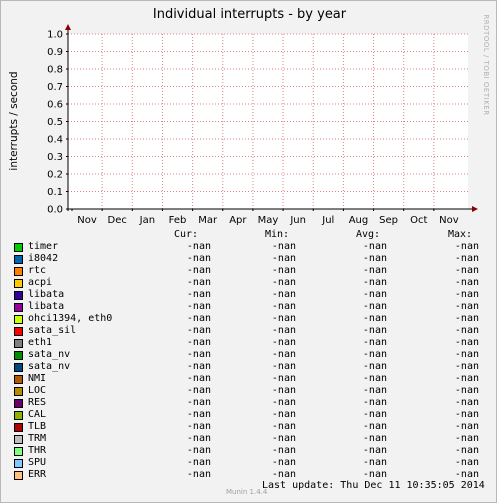 This screenshot has height=503, width=497. I want to click on legend-row: i8042 -nan -nan -nan -nan, so click(248, 259).